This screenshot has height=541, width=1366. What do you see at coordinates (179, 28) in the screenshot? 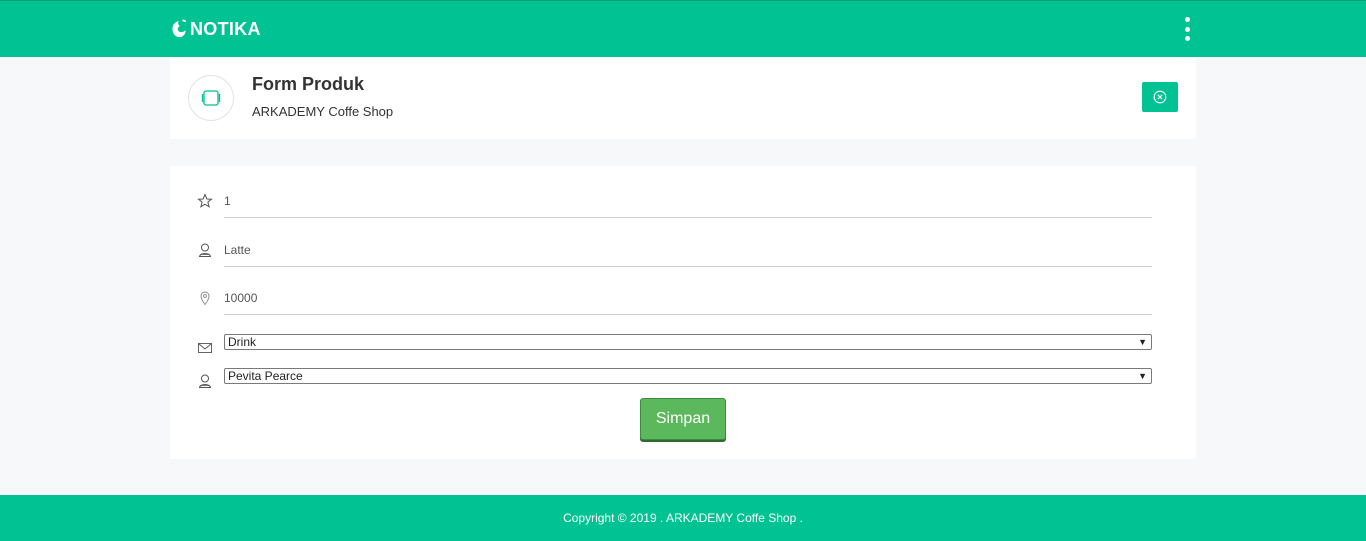
I see `notika-logo-icon` at bounding box center [179, 28].